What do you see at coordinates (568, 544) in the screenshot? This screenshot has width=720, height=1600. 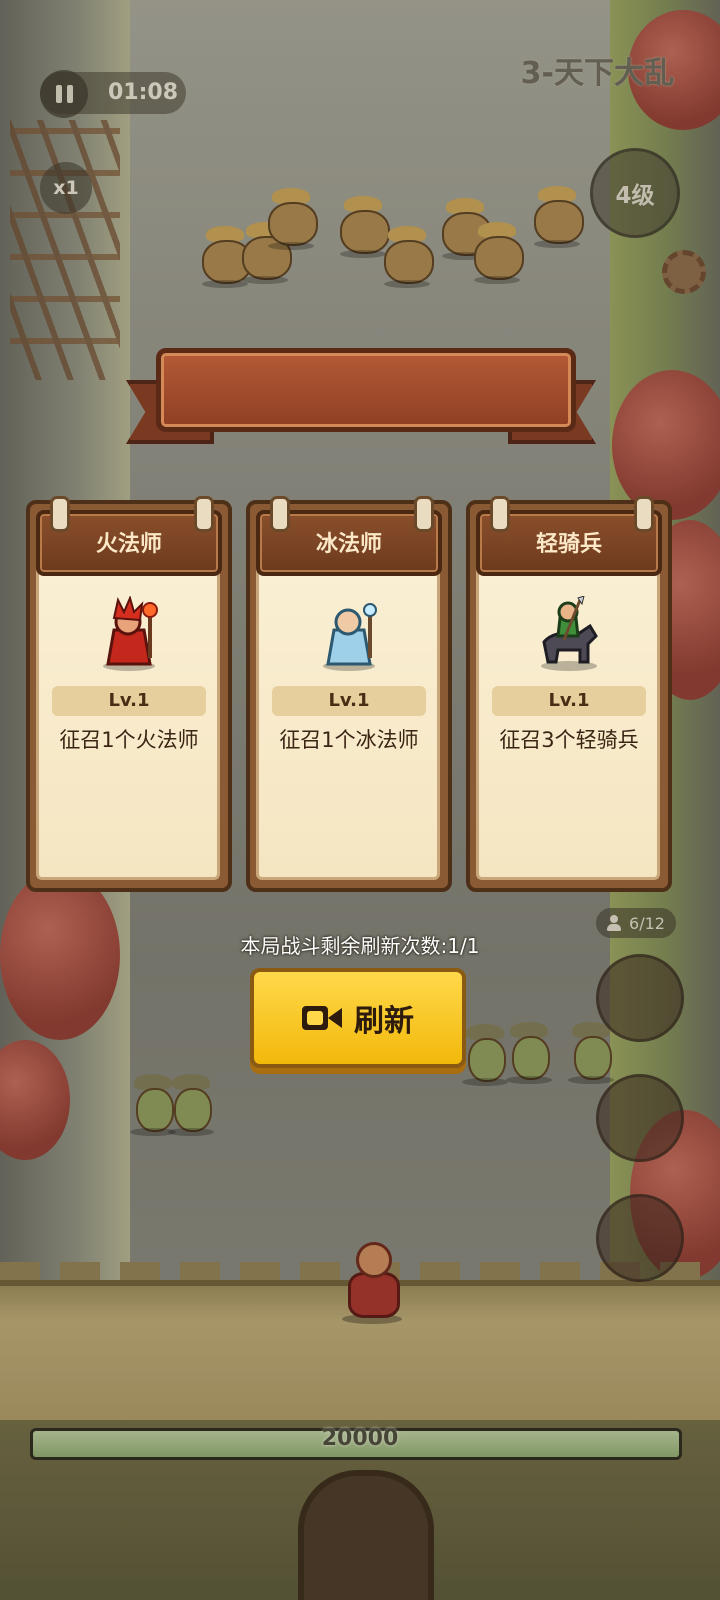 I see `card-title: 轻骑兵` at bounding box center [568, 544].